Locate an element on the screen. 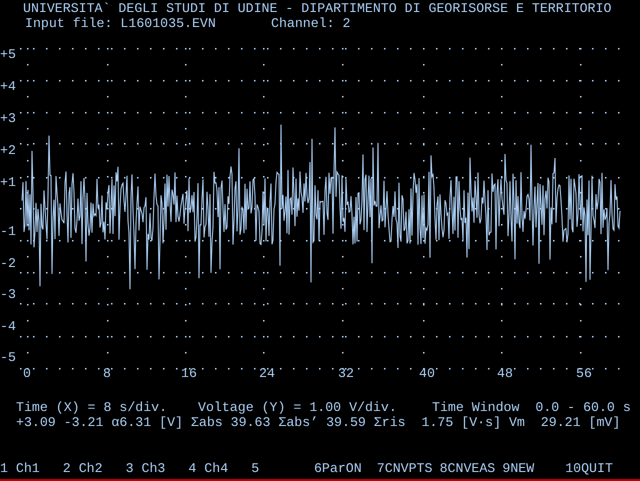  input-file-label: Input file: L1601035.EVN is located at coordinates (121, 23).